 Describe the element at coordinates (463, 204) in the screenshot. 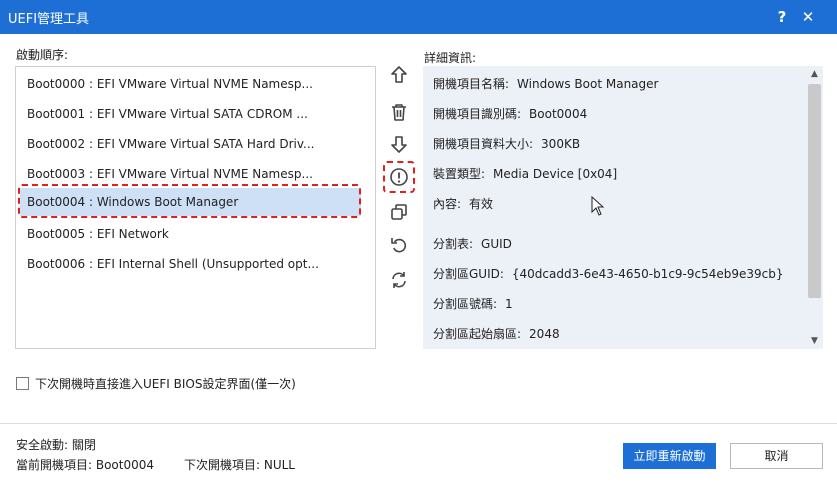

I see `detail-row: 內容: 有效` at that location.